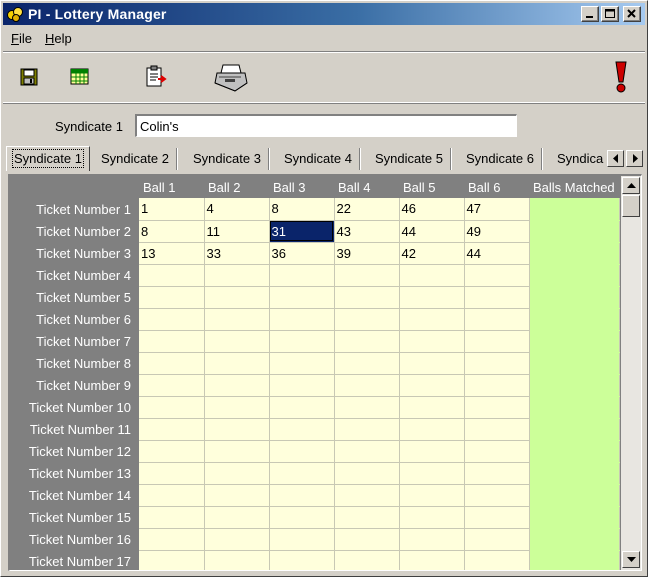  Describe the element at coordinates (156, 78) in the screenshot. I see `export-button` at that location.